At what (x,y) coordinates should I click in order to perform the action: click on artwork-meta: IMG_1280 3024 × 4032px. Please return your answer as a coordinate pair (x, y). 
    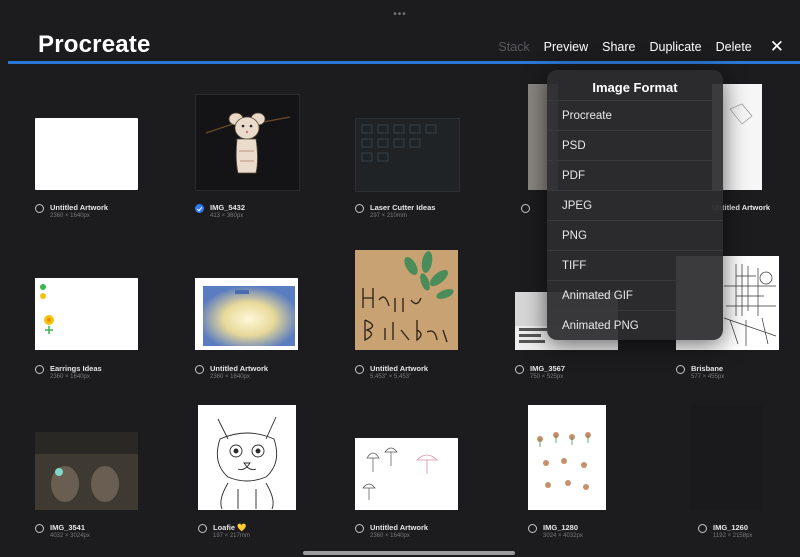
    Looking at the image, I should click on (555, 531).